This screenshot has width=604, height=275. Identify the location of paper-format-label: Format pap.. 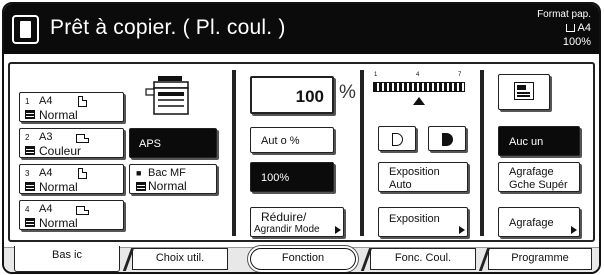
(564, 14).